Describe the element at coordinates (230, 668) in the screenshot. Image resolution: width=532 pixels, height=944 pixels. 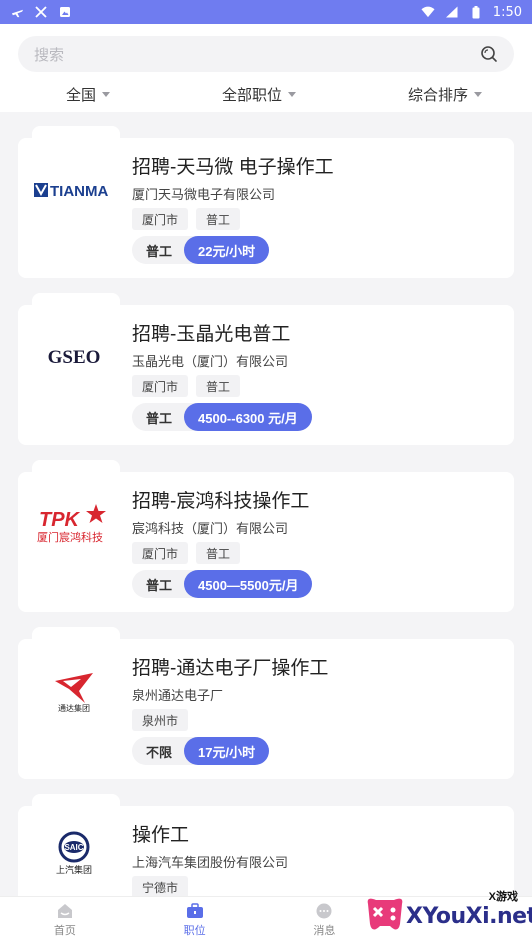
I see `job-title: 招聘-通达电子厂操作工` at that location.